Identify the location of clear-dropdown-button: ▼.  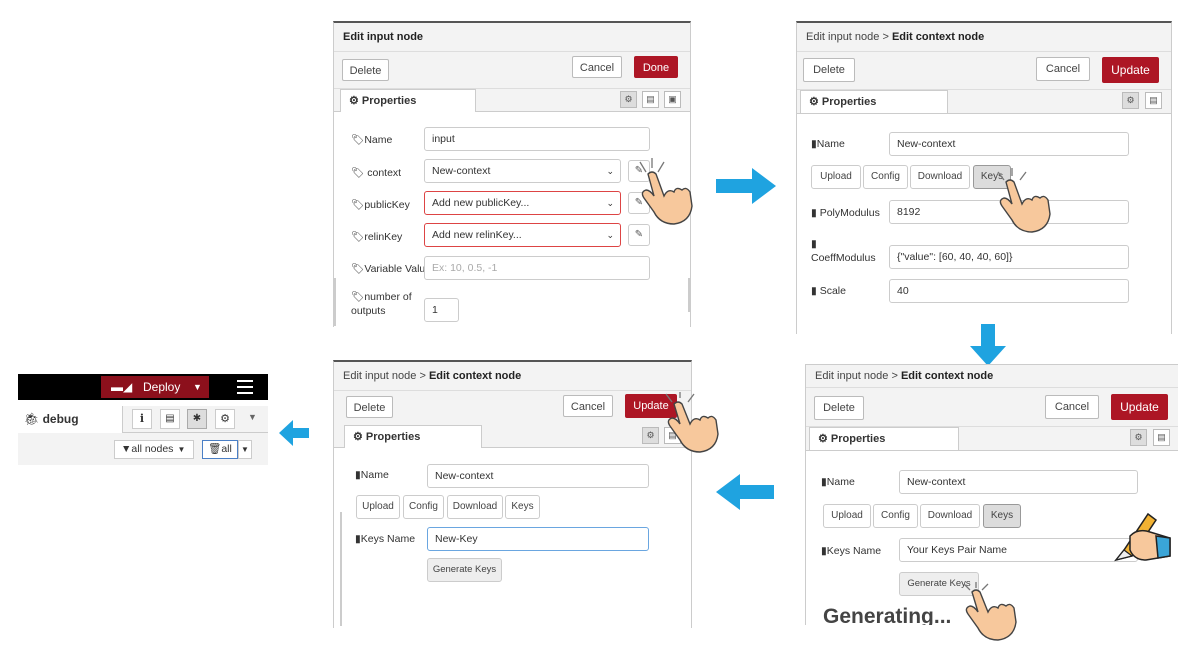
(245, 449).